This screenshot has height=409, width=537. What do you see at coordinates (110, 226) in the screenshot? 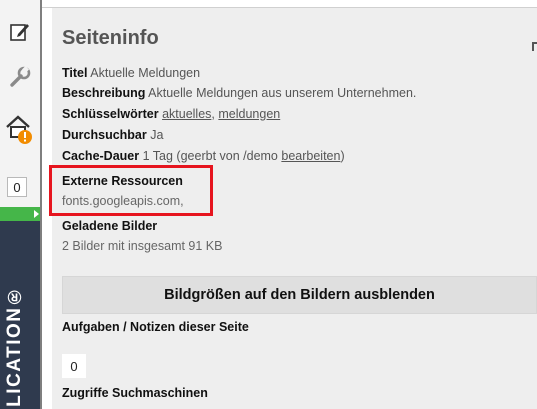
I see `bilder-heading: Geladene Bilder` at bounding box center [110, 226].